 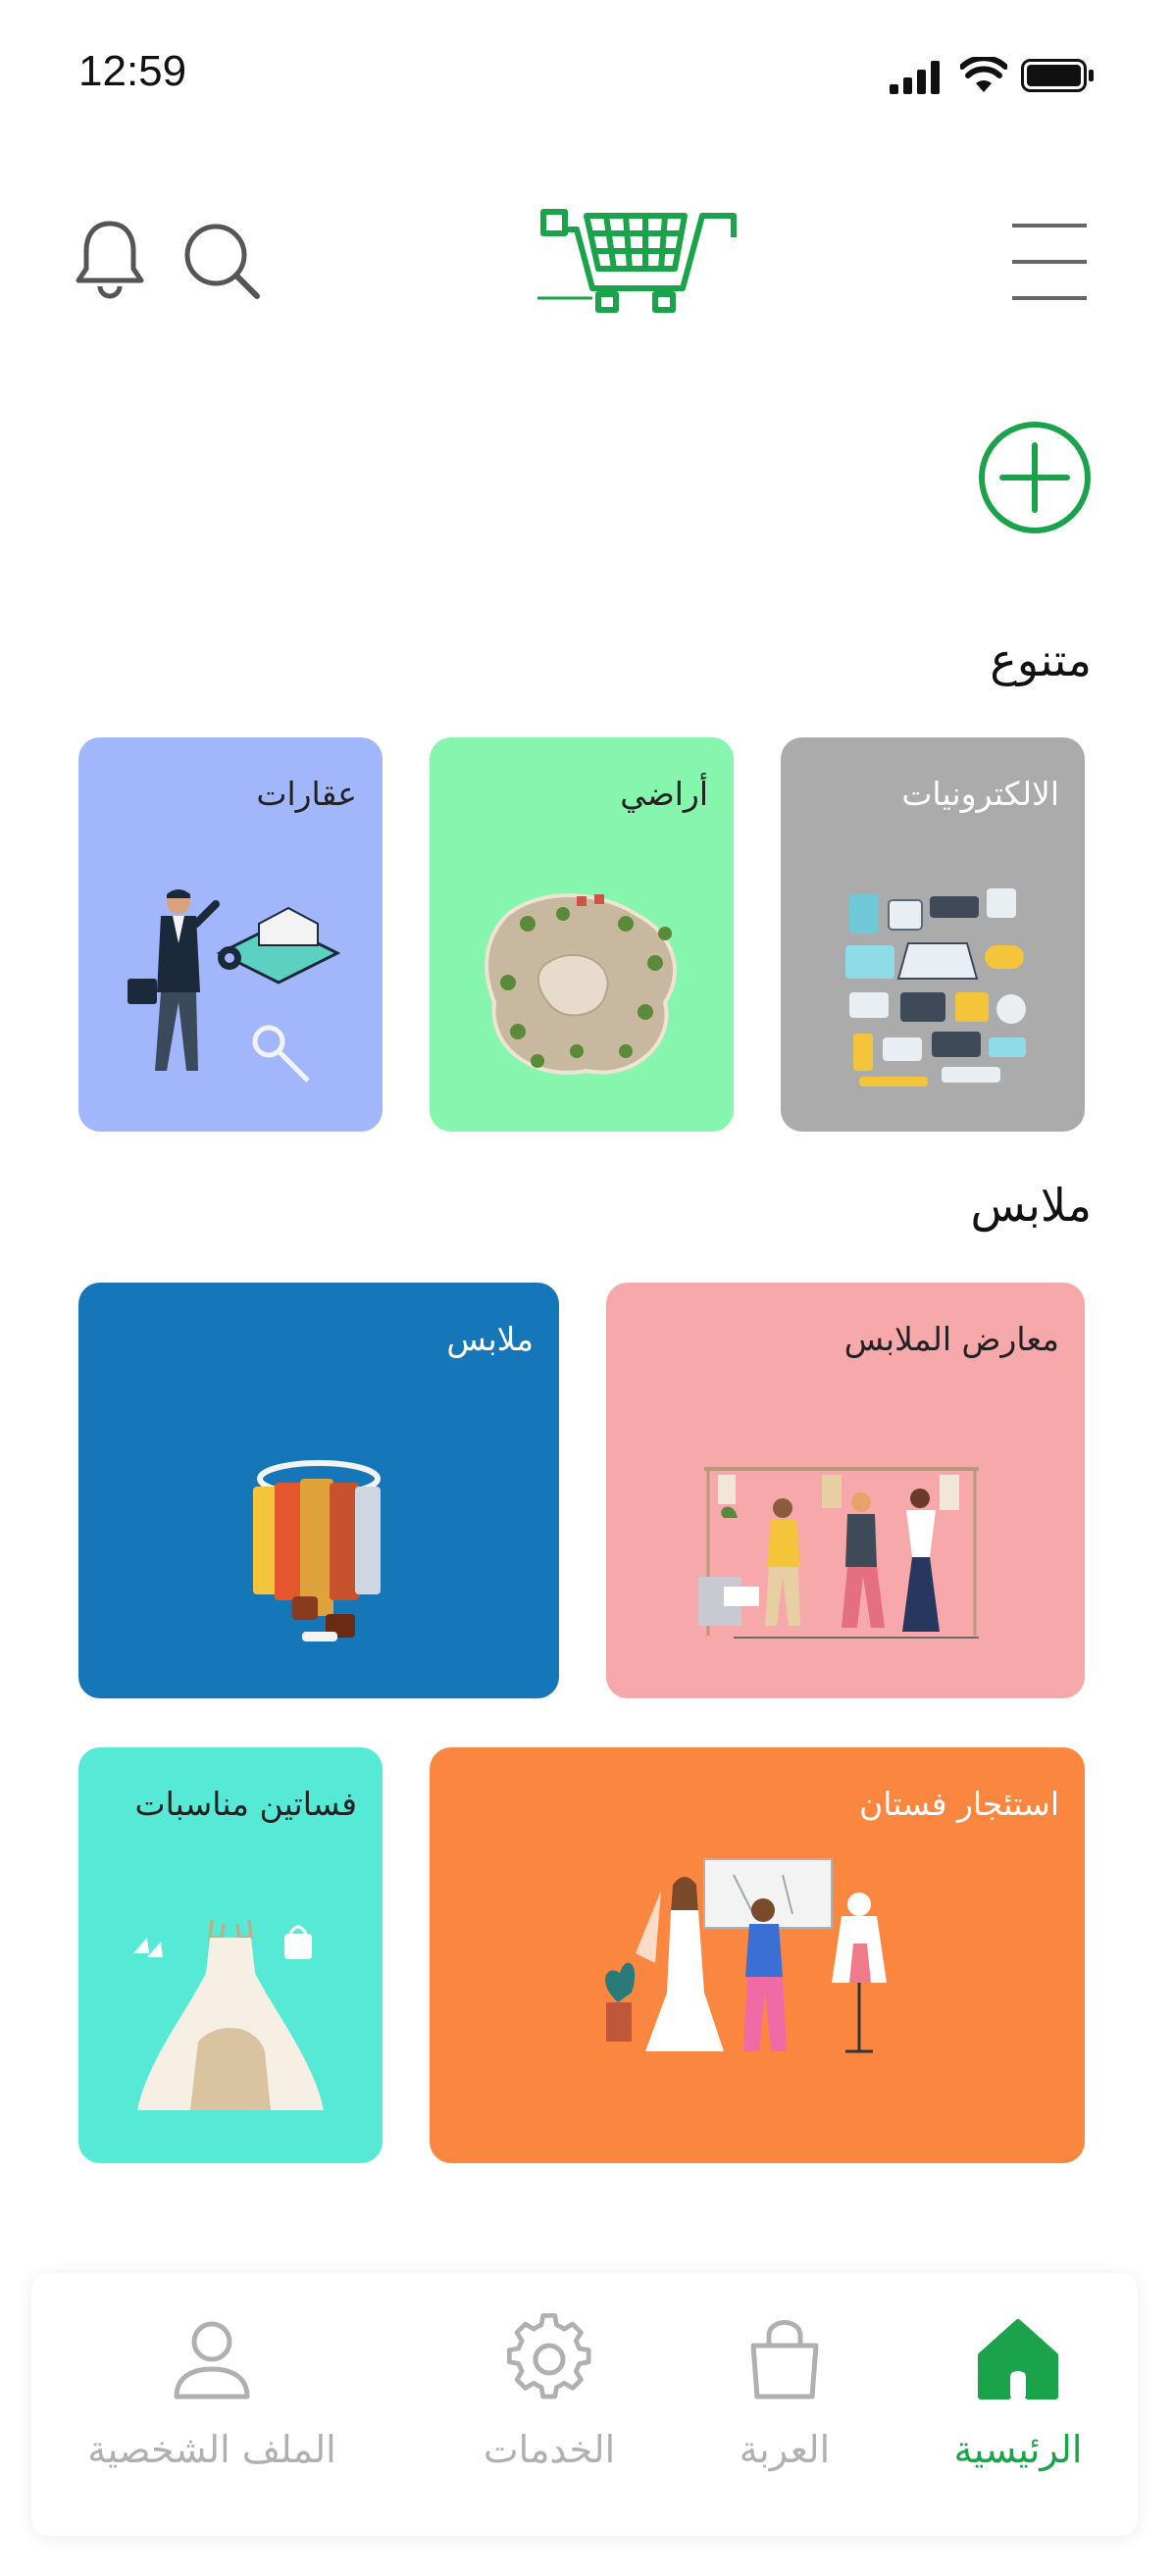 What do you see at coordinates (1041, 659) in the screenshot?
I see `section-title-varied: متنوع` at bounding box center [1041, 659].